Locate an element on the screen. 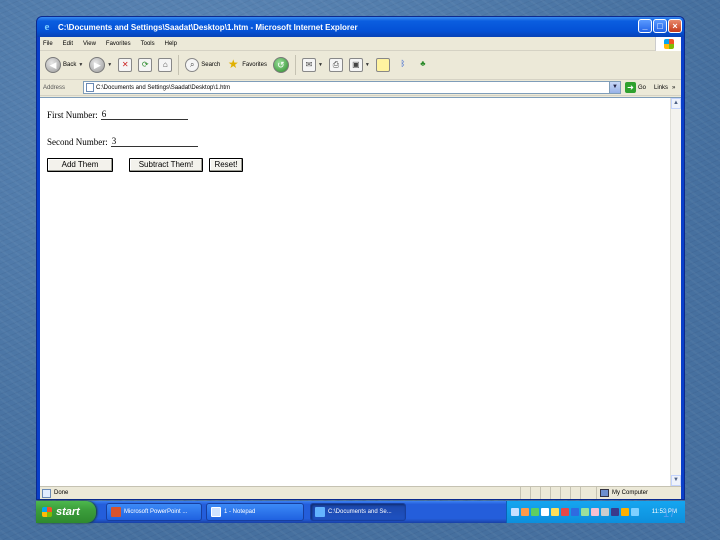 The width and height of the screenshot is (720, 540). chevron-right-icon: » is located at coordinates (673, 88).